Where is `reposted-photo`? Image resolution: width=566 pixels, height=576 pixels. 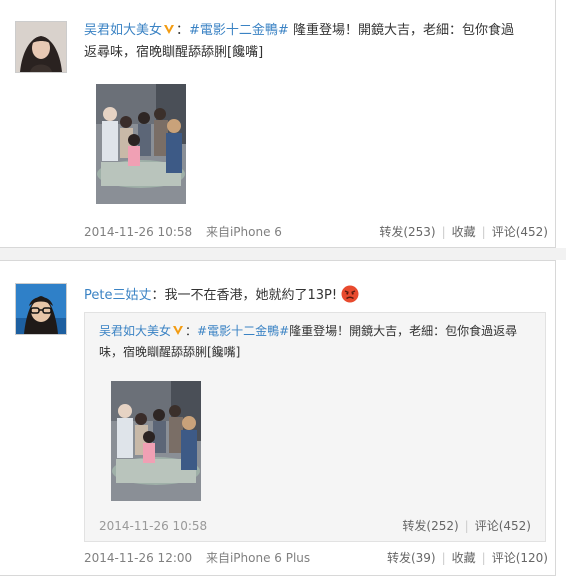 reposted-photo is located at coordinates (156, 441).